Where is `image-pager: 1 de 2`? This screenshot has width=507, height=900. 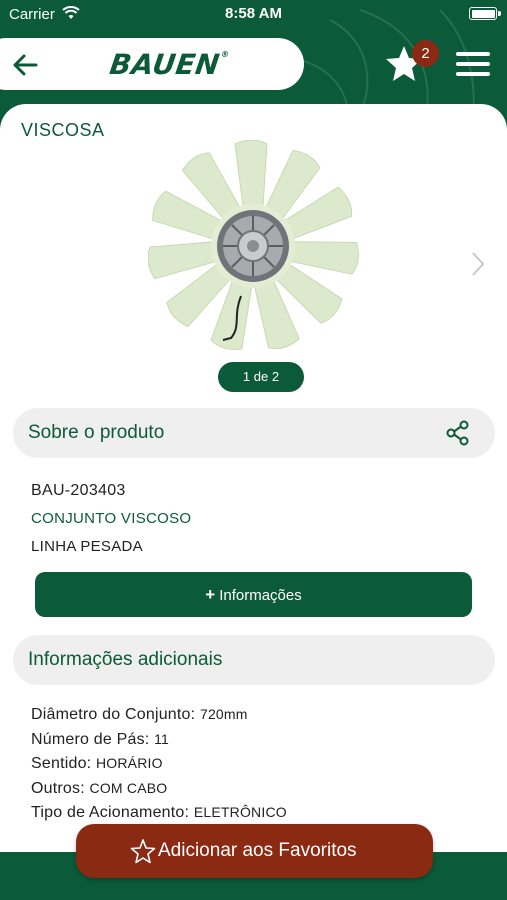 image-pager: 1 de 2 is located at coordinates (261, 377).